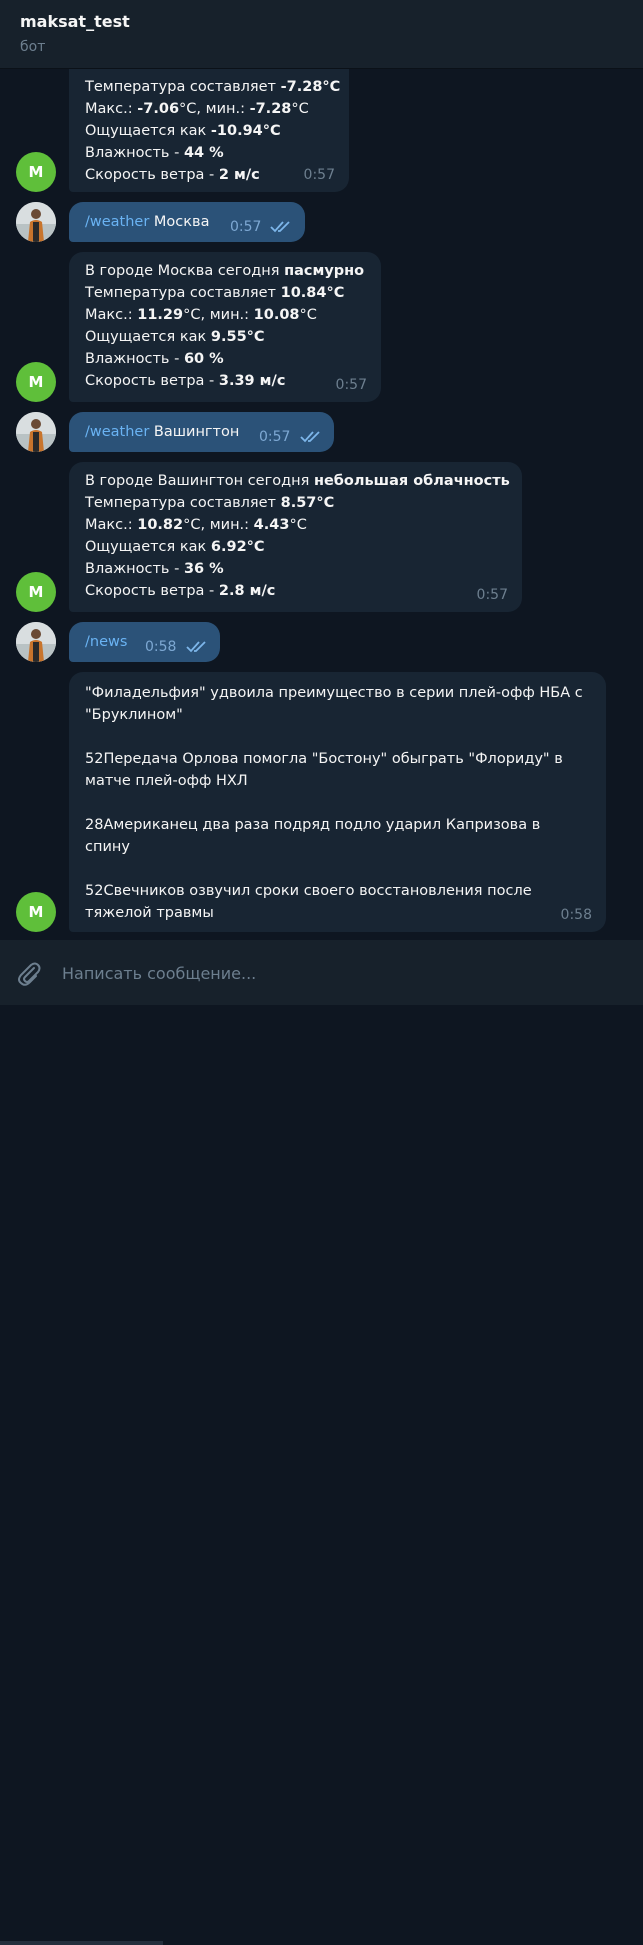 The height and width of the screenshot is (1945, 643). Describe the element at coordinates (172, 175) in the screenshot. I see `message-line: Скорость ветра - 2 м/с` at that location.